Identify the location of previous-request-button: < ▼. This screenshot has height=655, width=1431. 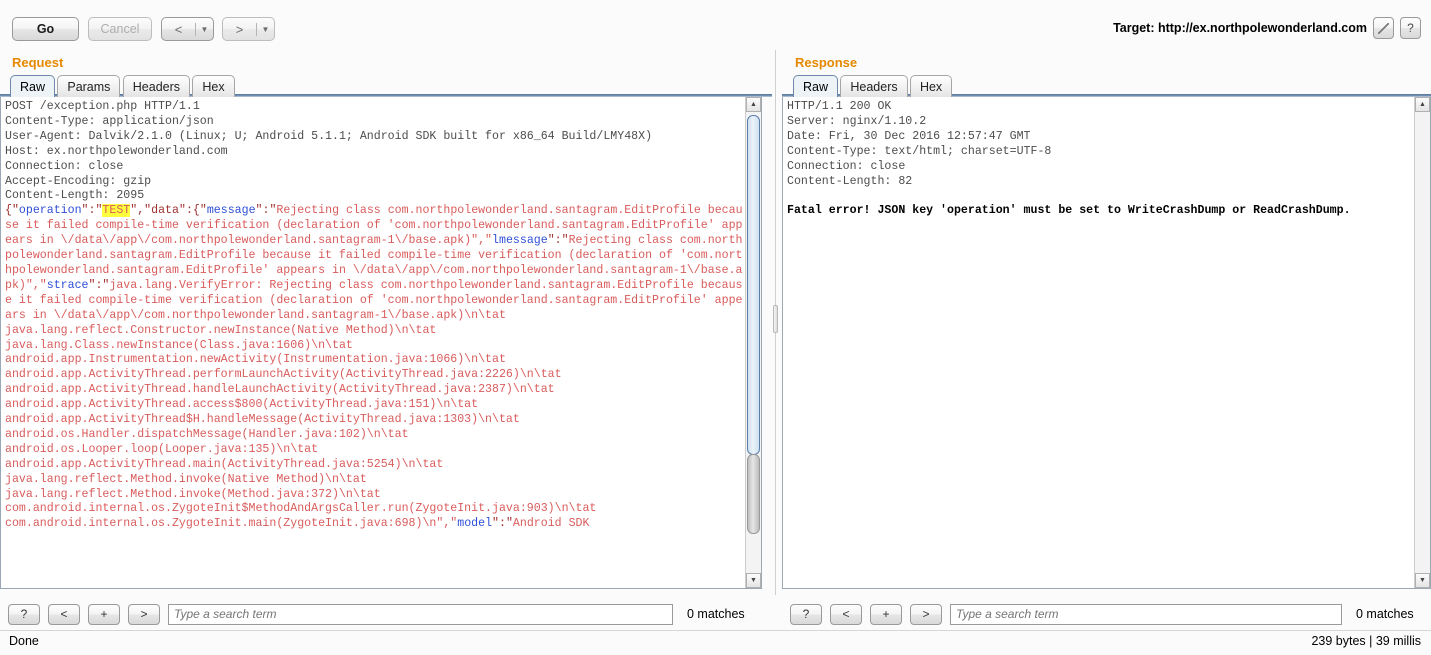
(187, 29).